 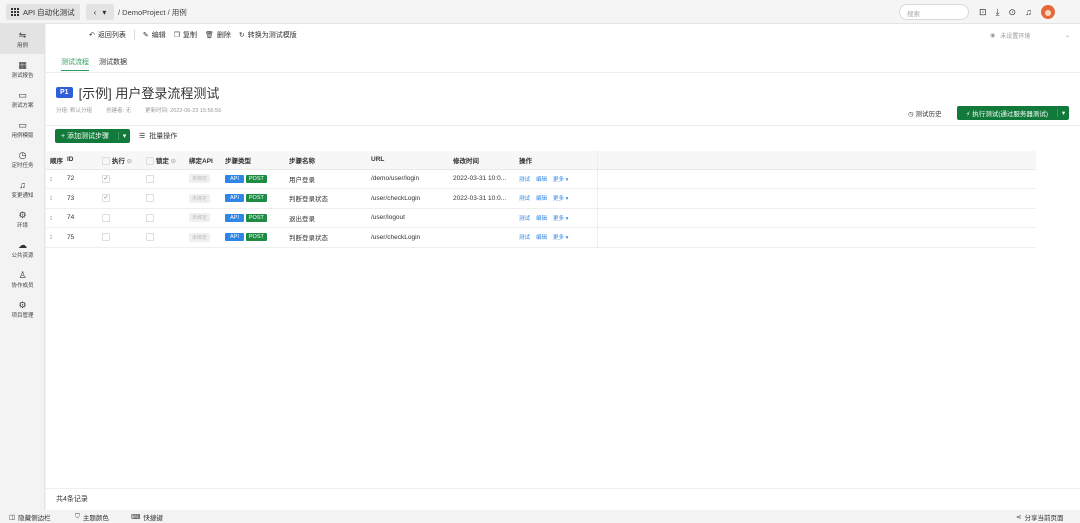 What do you see at coordinates (234, 178) in the screenshot?
I see `api-badge: API` at bounding box center [234, 178].